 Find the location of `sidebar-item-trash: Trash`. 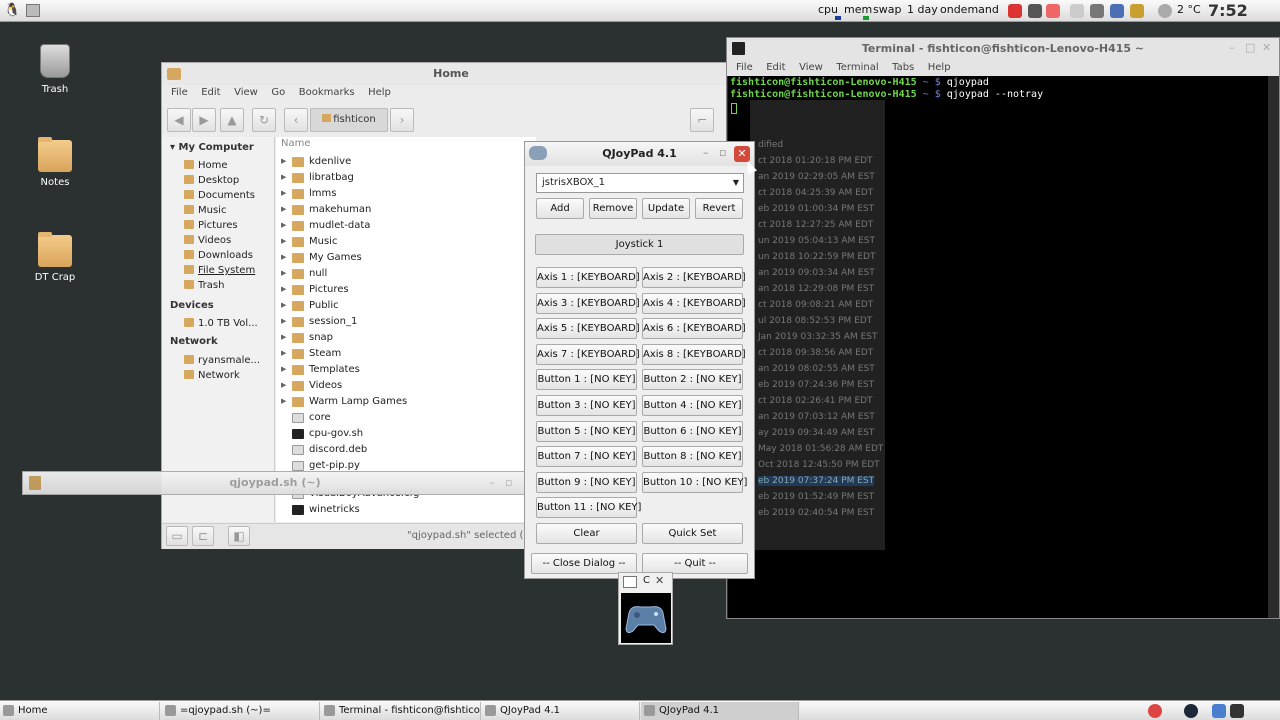

sidebar-item-trash: Trash is located at coordinates (204, 285).